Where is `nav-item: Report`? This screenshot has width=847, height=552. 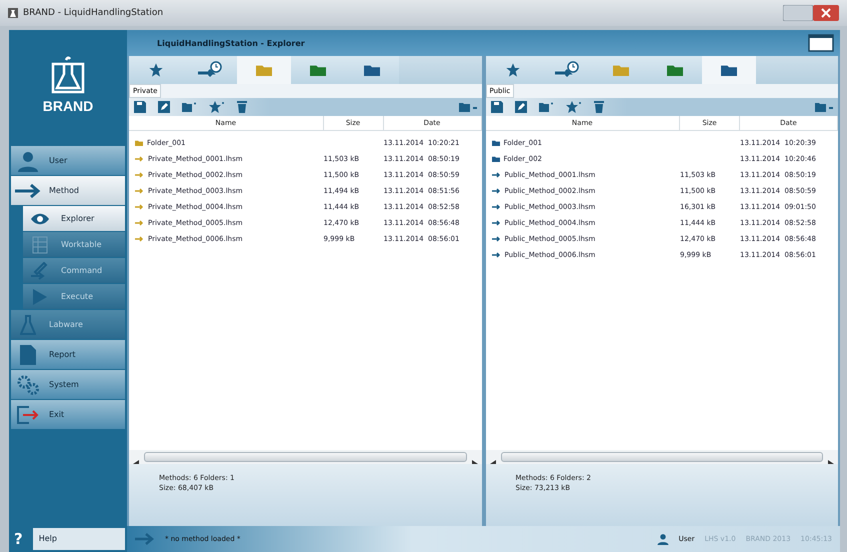 nav-item: Report is located at coordinates (68, 354).